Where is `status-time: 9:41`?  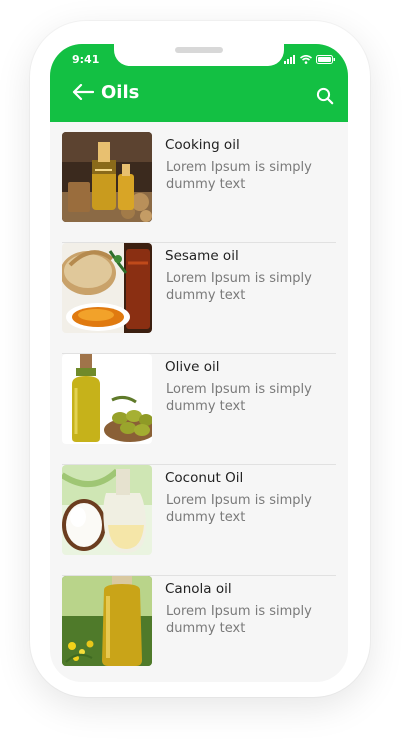
status-time: 9:41 is located at coordinates (86, 59).